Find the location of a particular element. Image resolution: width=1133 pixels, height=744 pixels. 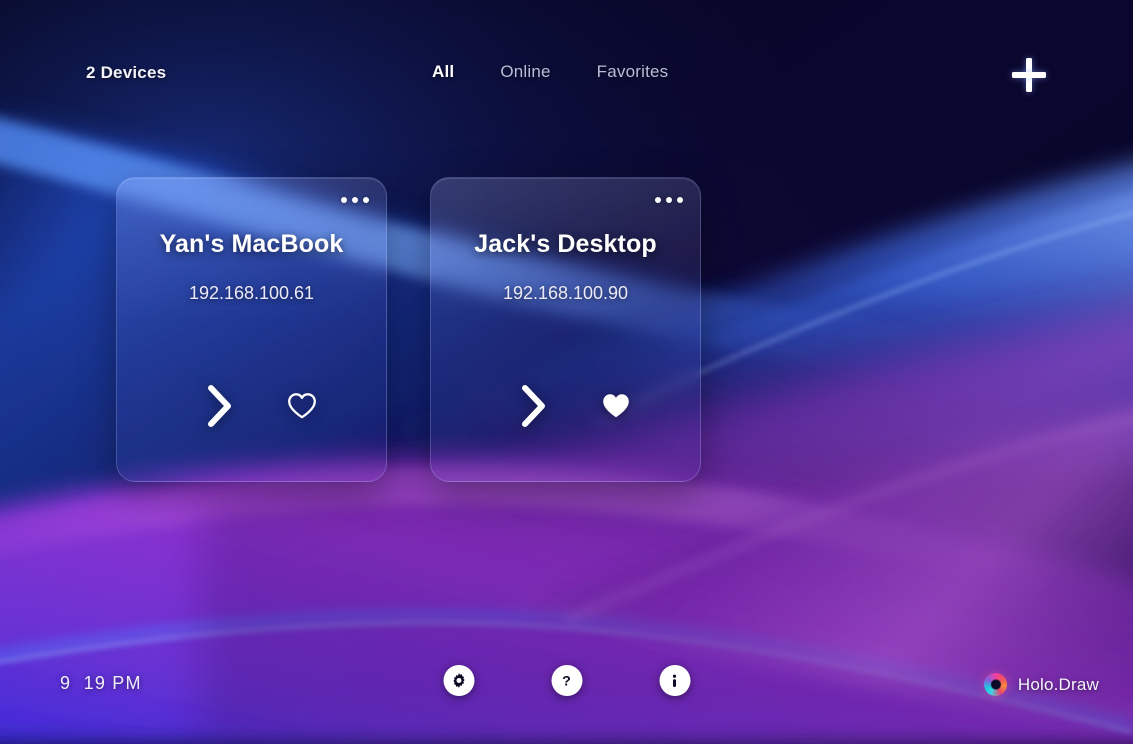

heart-filled-icon is located at coordinates (615, 406).